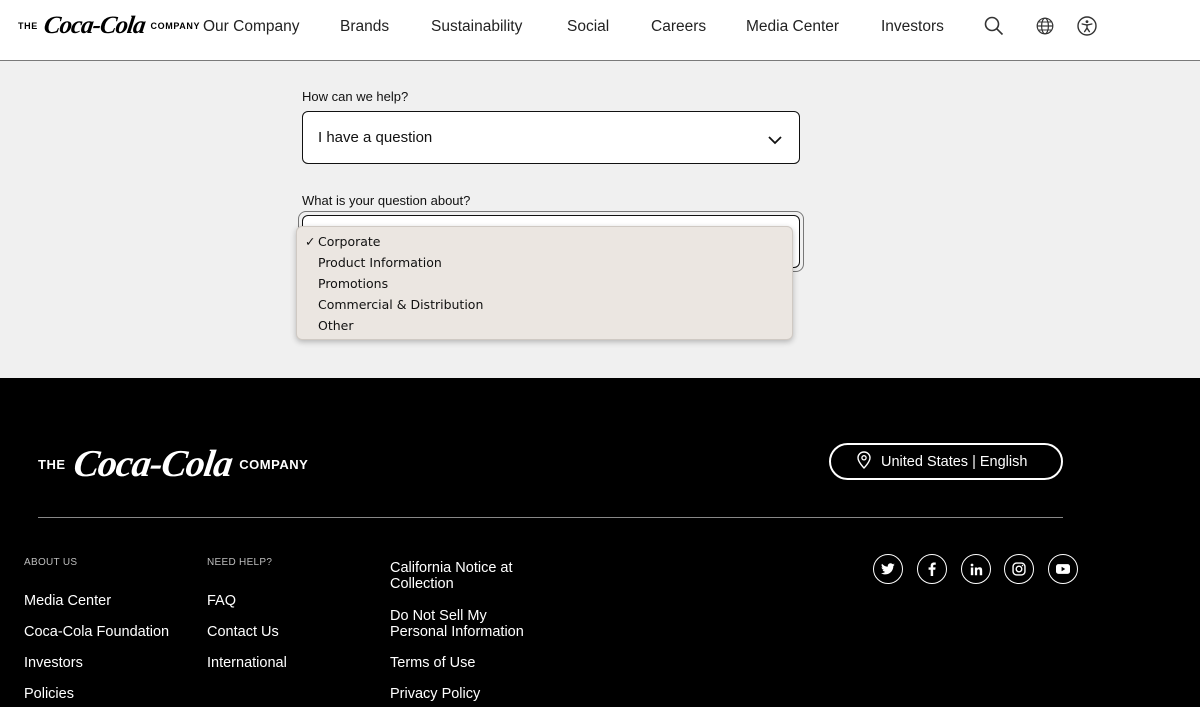 The width and height of the screenshot is (1200, 707). Describe the element at coordinates (451, 568) in the screenshot. I see `california-notice-line1: California Notice at` at that location.